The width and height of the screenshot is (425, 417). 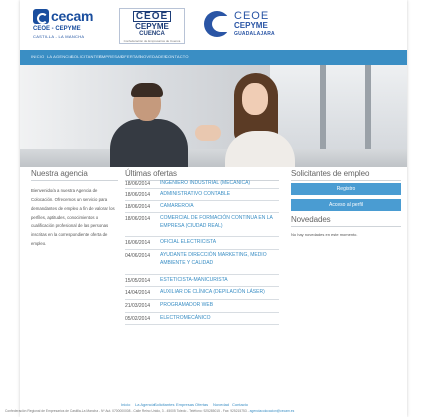 What do you see at coordinates (74, 180) in the screenshot?
I see `agency-rule` at bounding box center [74, 180].